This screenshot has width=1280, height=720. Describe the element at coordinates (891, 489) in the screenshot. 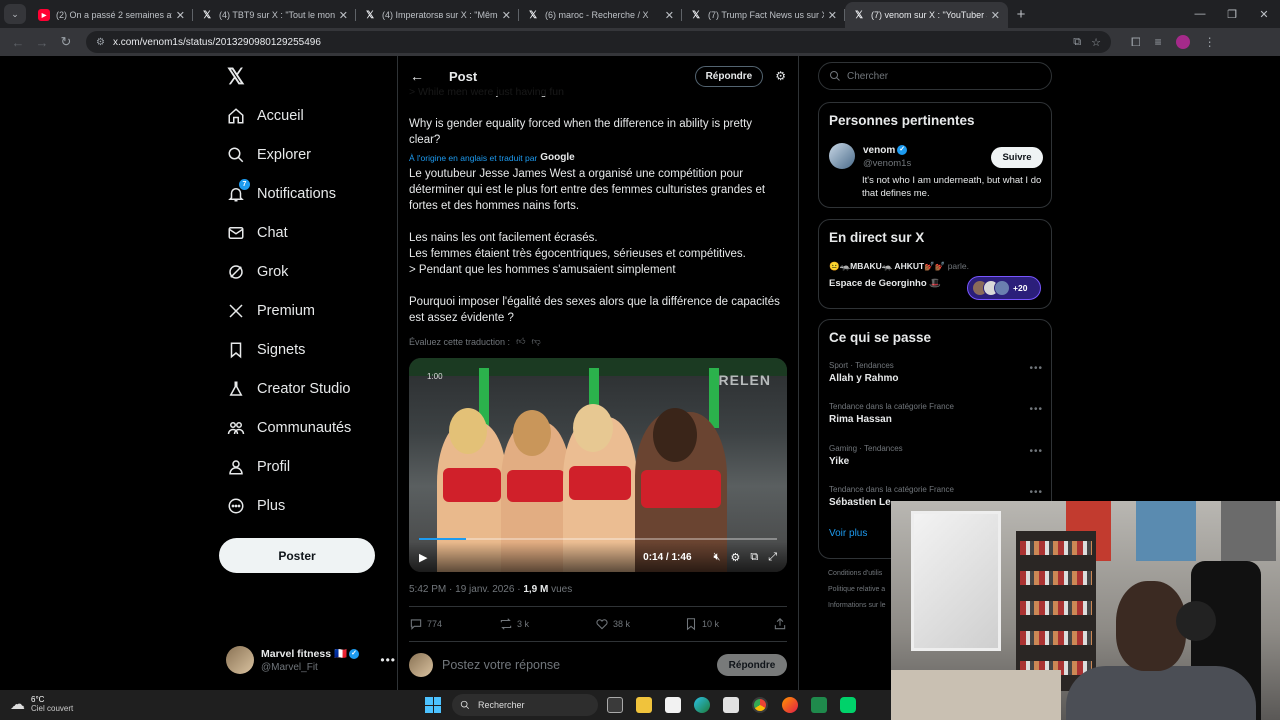

I see `trend-category: Tendance dans la catégorie France` at that location.